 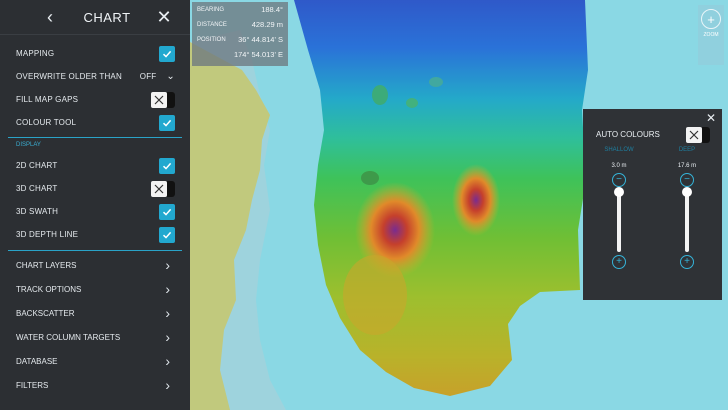 What do you see at coordinates (148, 76) in the screenshot?
I see `overwrite-value: OFF` at bounding box center [148, 76].